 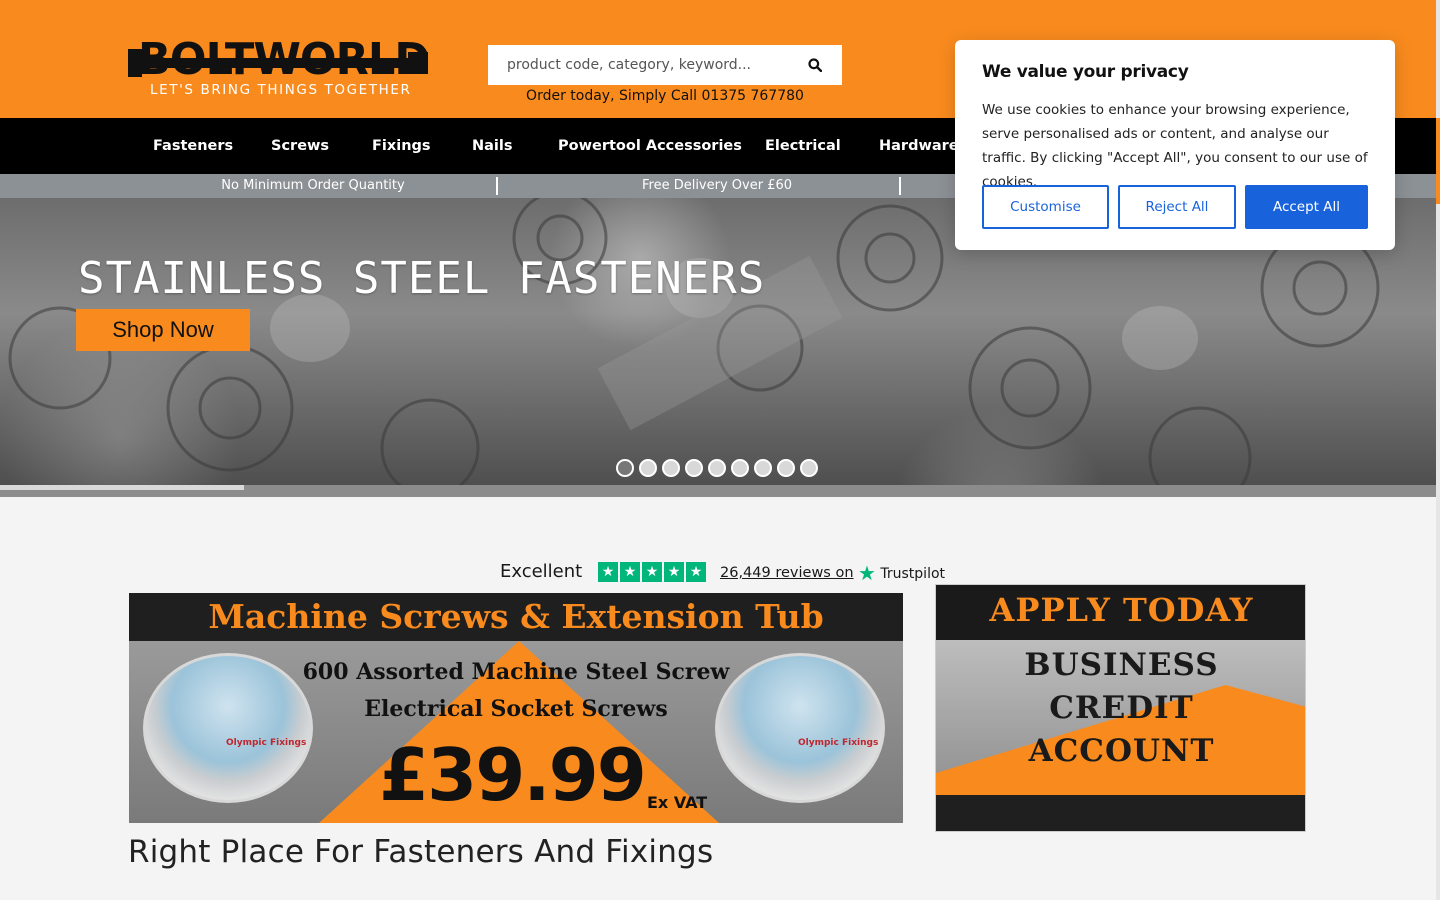 I want to click on cookie-title: We value your privacy, so click(x=1085, y=72).